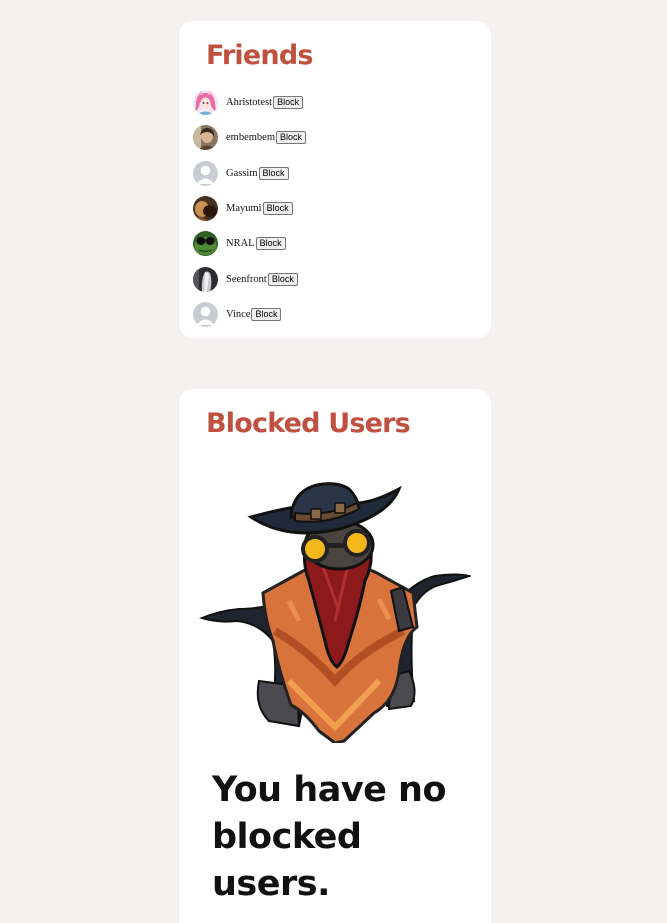  Describe the element at coordinates (335, 612) in the screenshot. I see `shrugging-cowboy-illustration` at that location.